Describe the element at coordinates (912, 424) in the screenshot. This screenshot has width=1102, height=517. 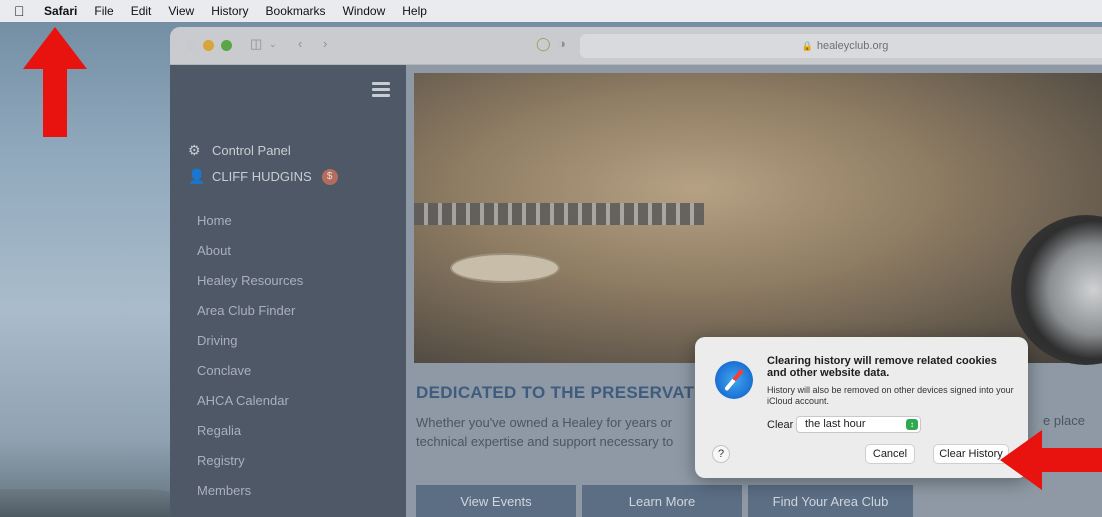
I see `up-down-chevron-icon: ↕` at that location.